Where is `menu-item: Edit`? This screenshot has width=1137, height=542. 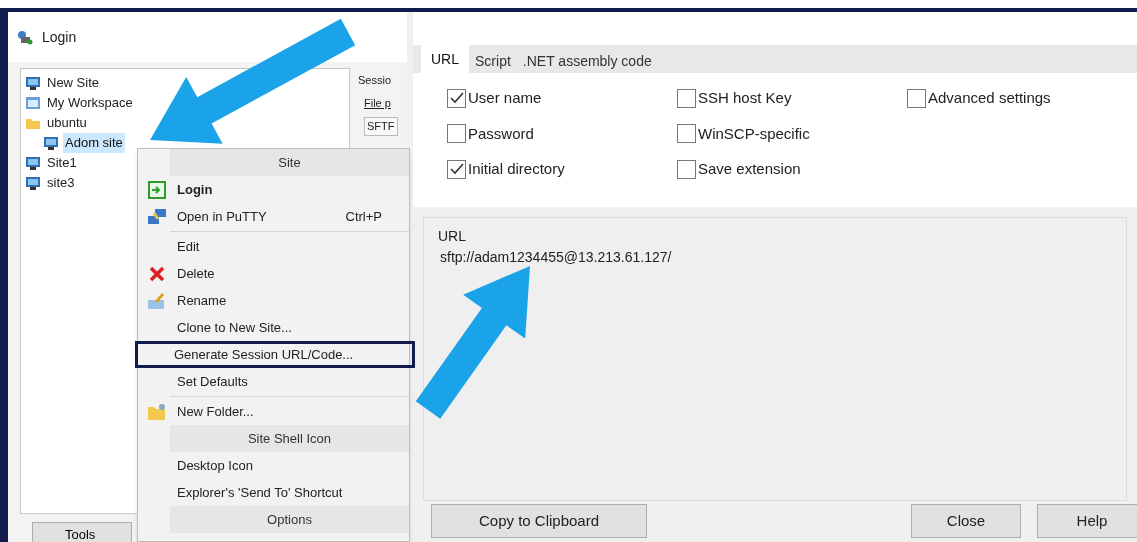 menu-item: Edit is located at coordinates (273, 246).